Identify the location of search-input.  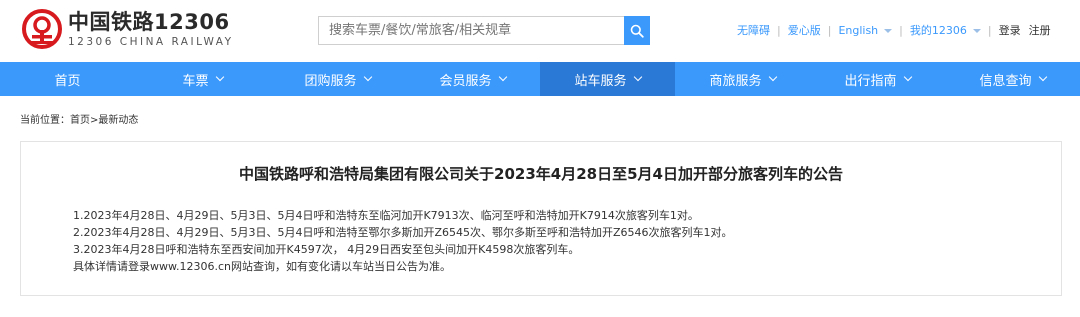
(471, 30).